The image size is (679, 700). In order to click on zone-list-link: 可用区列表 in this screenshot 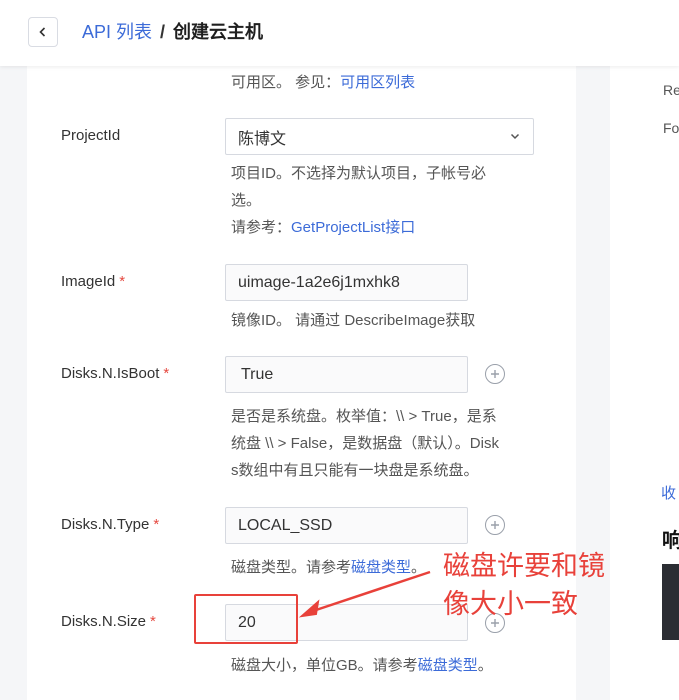, I will do `click(377, 82)`.